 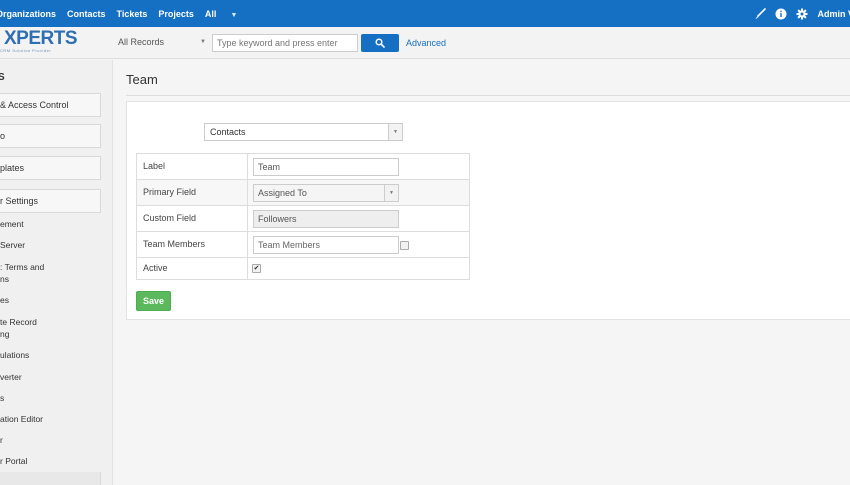 What do you see at coordinates (12, 224) in the screenshot?
I see `sidebar-subitem: ement` at bounding box center [12, 224].